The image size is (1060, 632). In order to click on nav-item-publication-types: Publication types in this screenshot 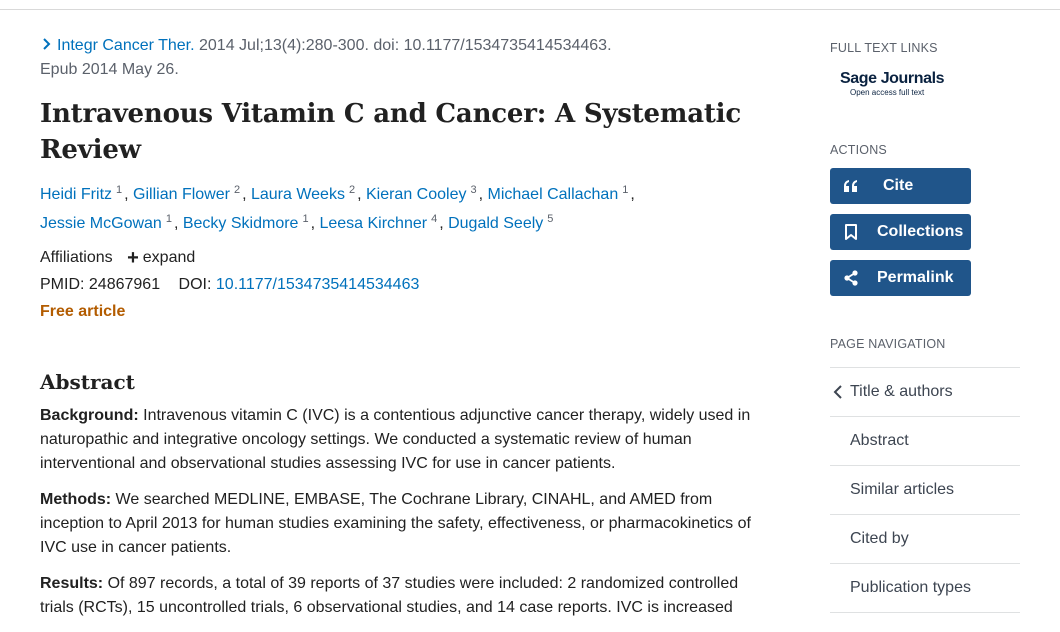, I will do `click(925, 588)`.